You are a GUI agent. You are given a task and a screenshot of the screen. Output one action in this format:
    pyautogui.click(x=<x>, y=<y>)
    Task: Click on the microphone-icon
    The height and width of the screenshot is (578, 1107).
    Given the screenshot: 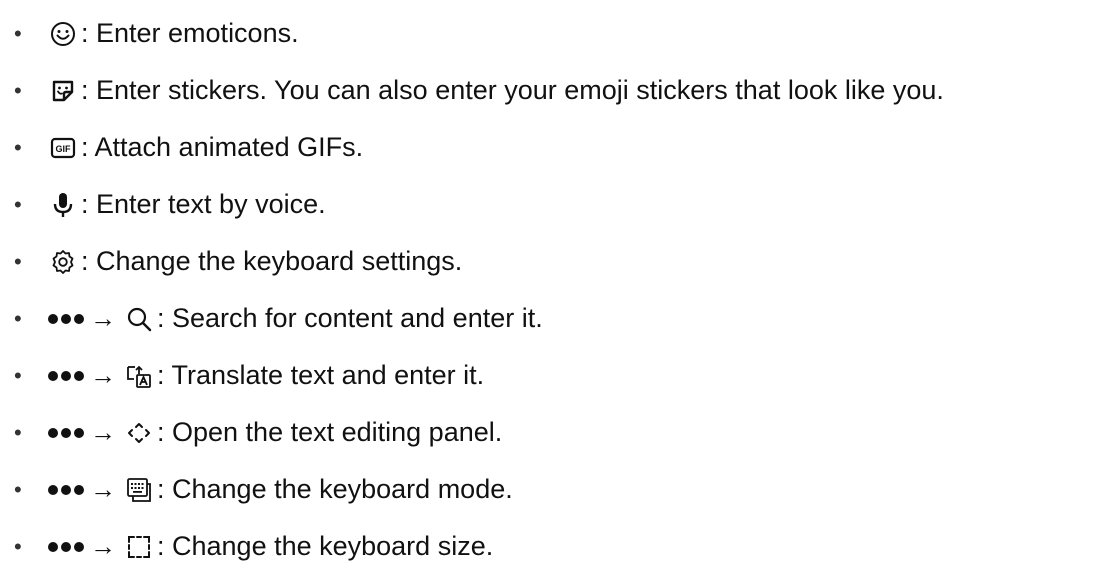 What is the action you would take?
    pyautogui.click(x=63, y=205)
    